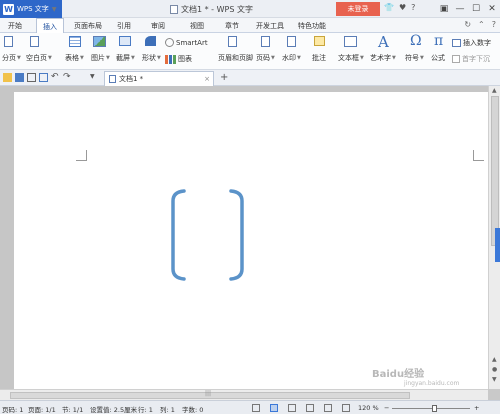 Image resolution: width=500 pixels, height=414 pixels. Describe the element at coordinates (244, 394) in the screenshot. I see `horizontal-scrollbar: |||` at that location.